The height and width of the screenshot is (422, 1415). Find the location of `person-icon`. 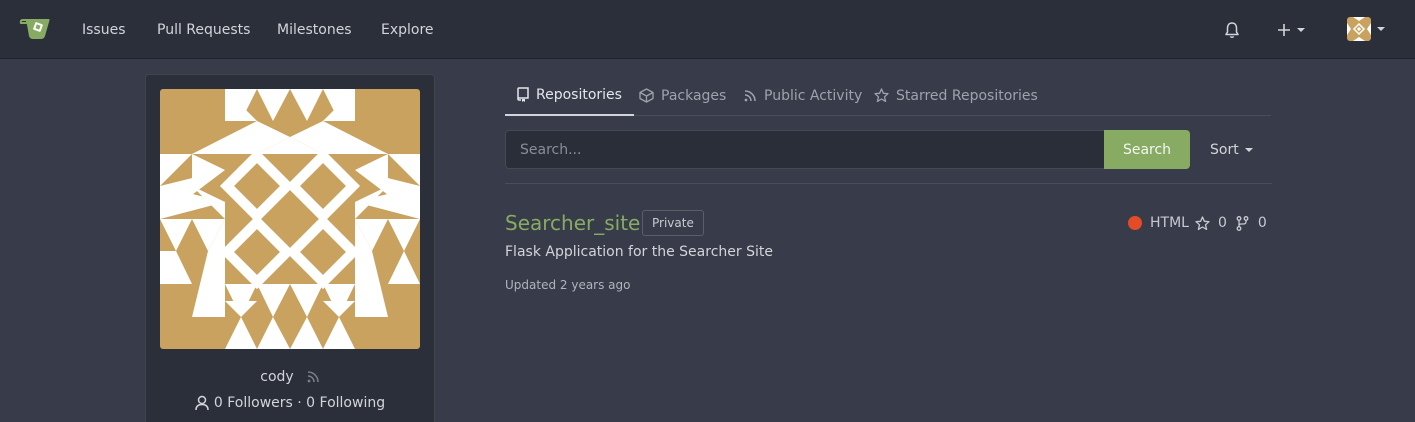

person-icon is located at coordinates (202, 403).